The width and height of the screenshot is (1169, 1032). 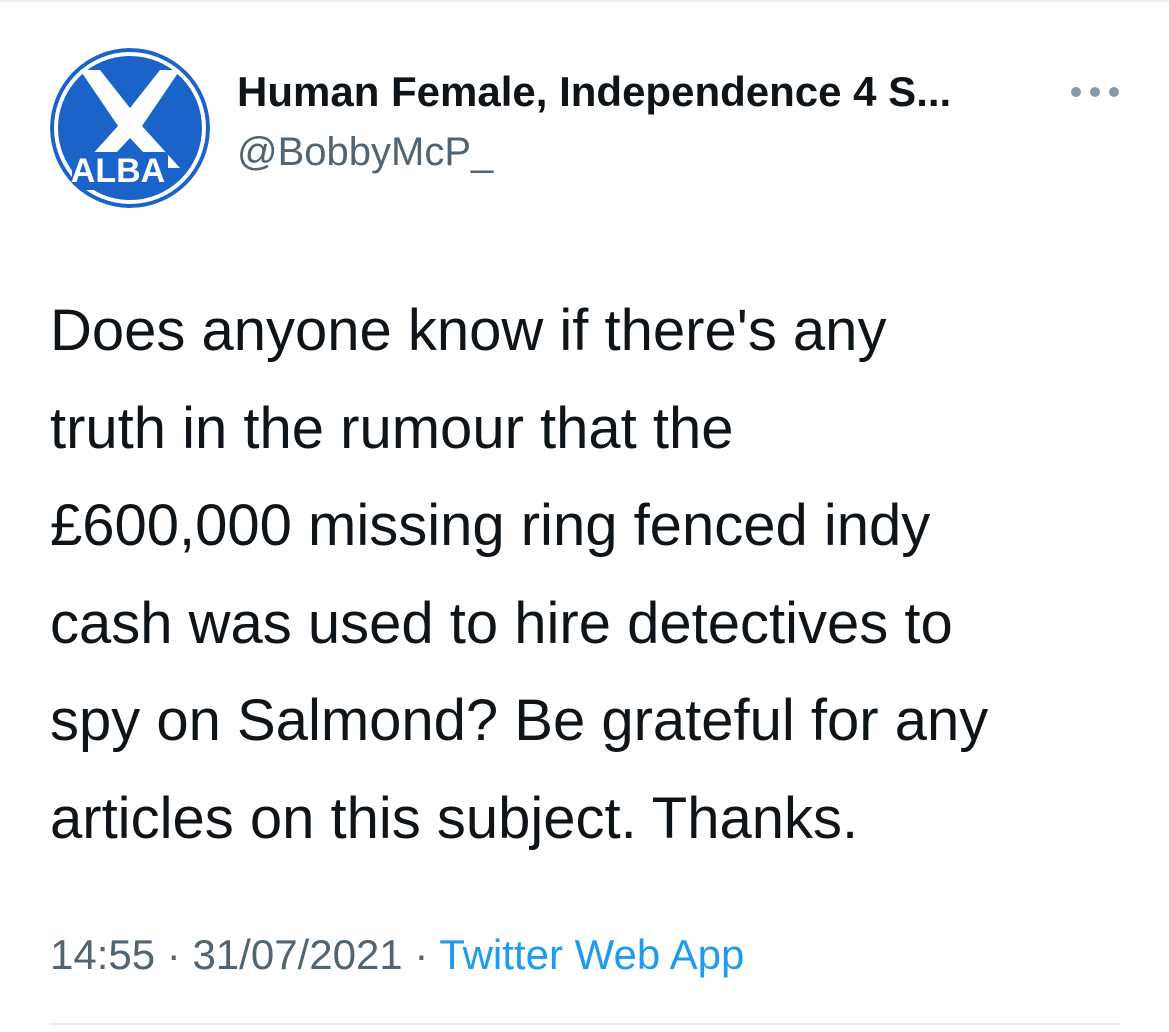 I want to click on tweet-text-line: articles on this subject. Thanks., so click(x=454, y=818).